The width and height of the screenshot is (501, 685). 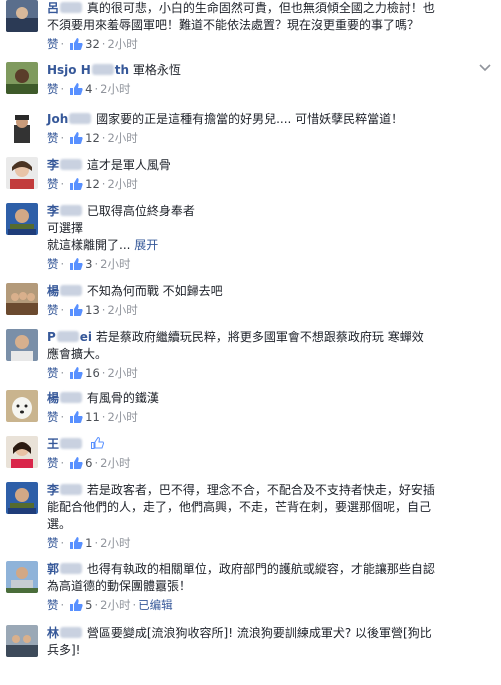 What do you see at coordinates (59, 524) in the screenshot?
I see `comment-line: 選。` at bounding box center [59, 524].